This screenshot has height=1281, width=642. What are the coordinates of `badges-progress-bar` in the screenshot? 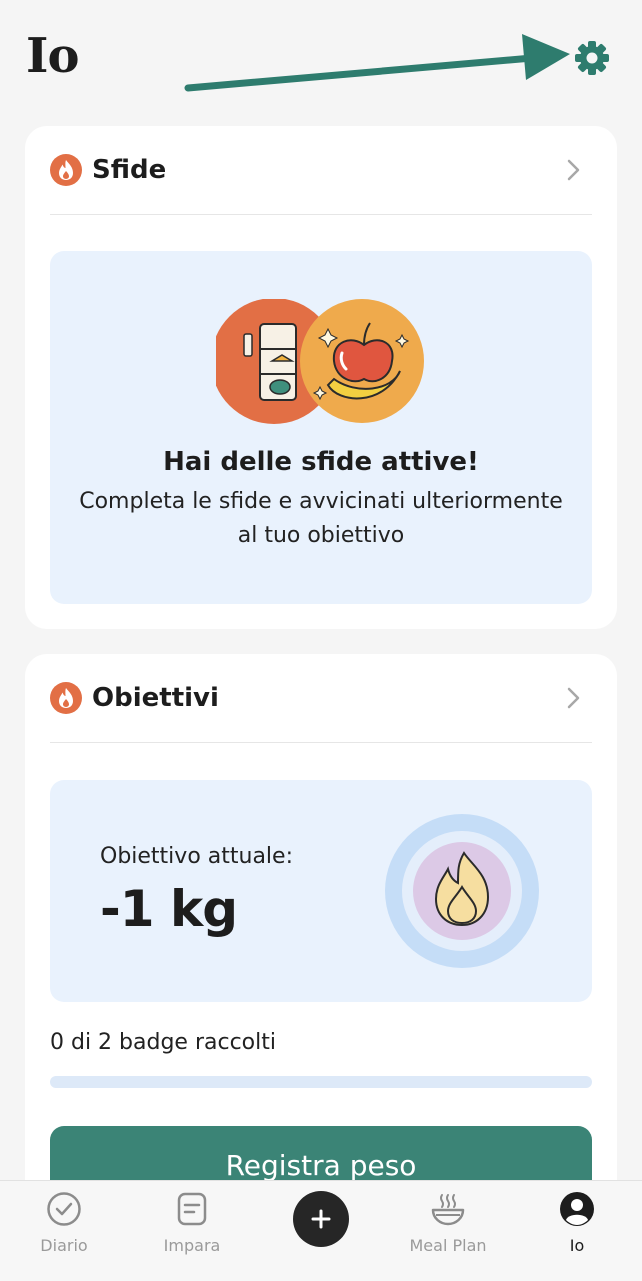 It's located at (321, 1082).